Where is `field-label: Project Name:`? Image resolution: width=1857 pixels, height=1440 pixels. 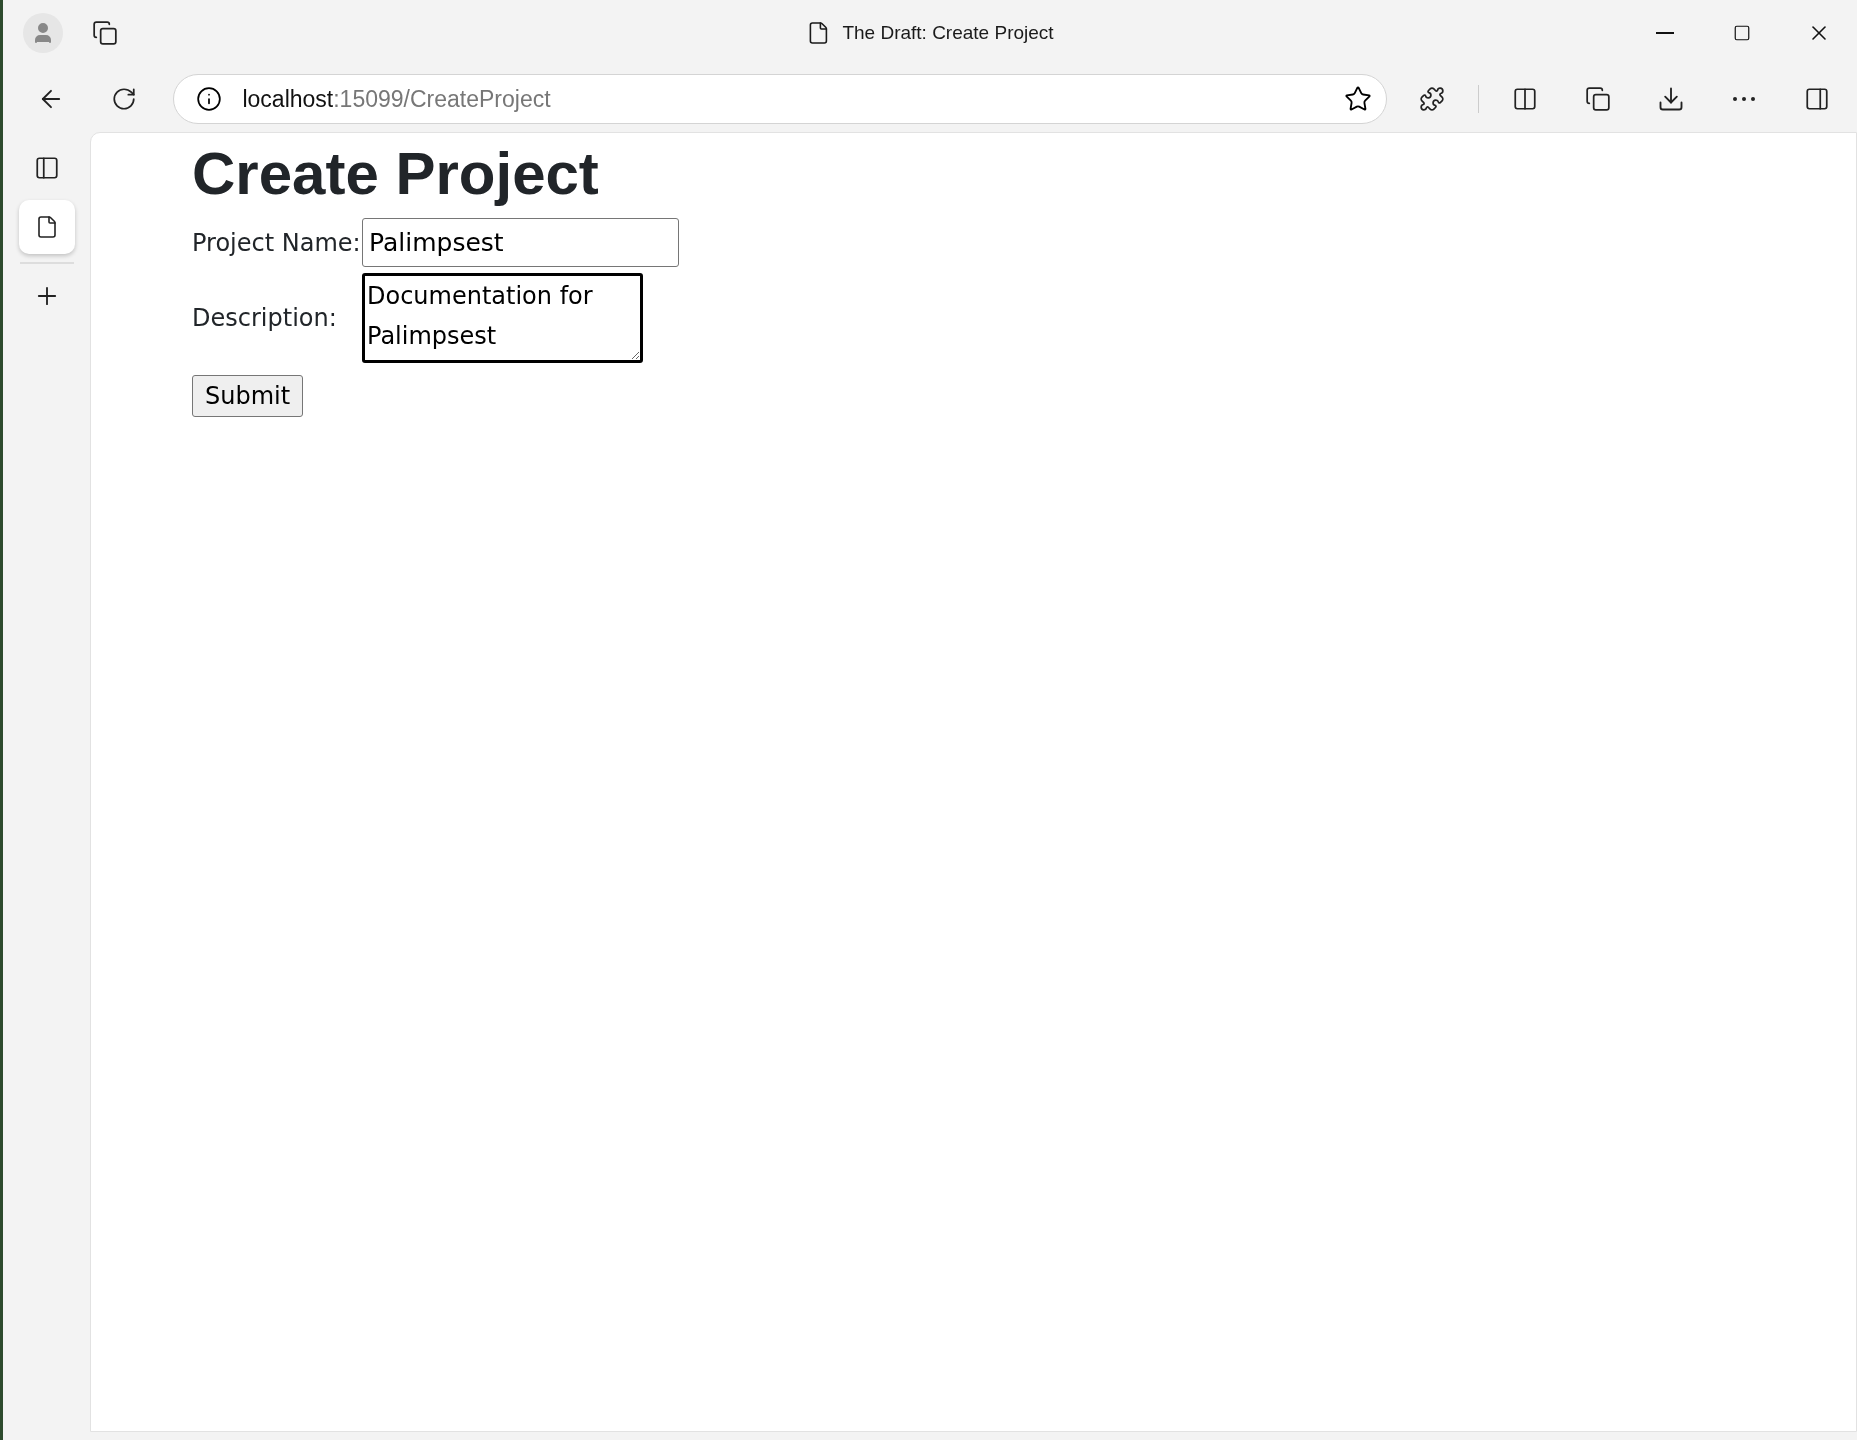 field-label: Project Name: is located at coordinates (277, 242).